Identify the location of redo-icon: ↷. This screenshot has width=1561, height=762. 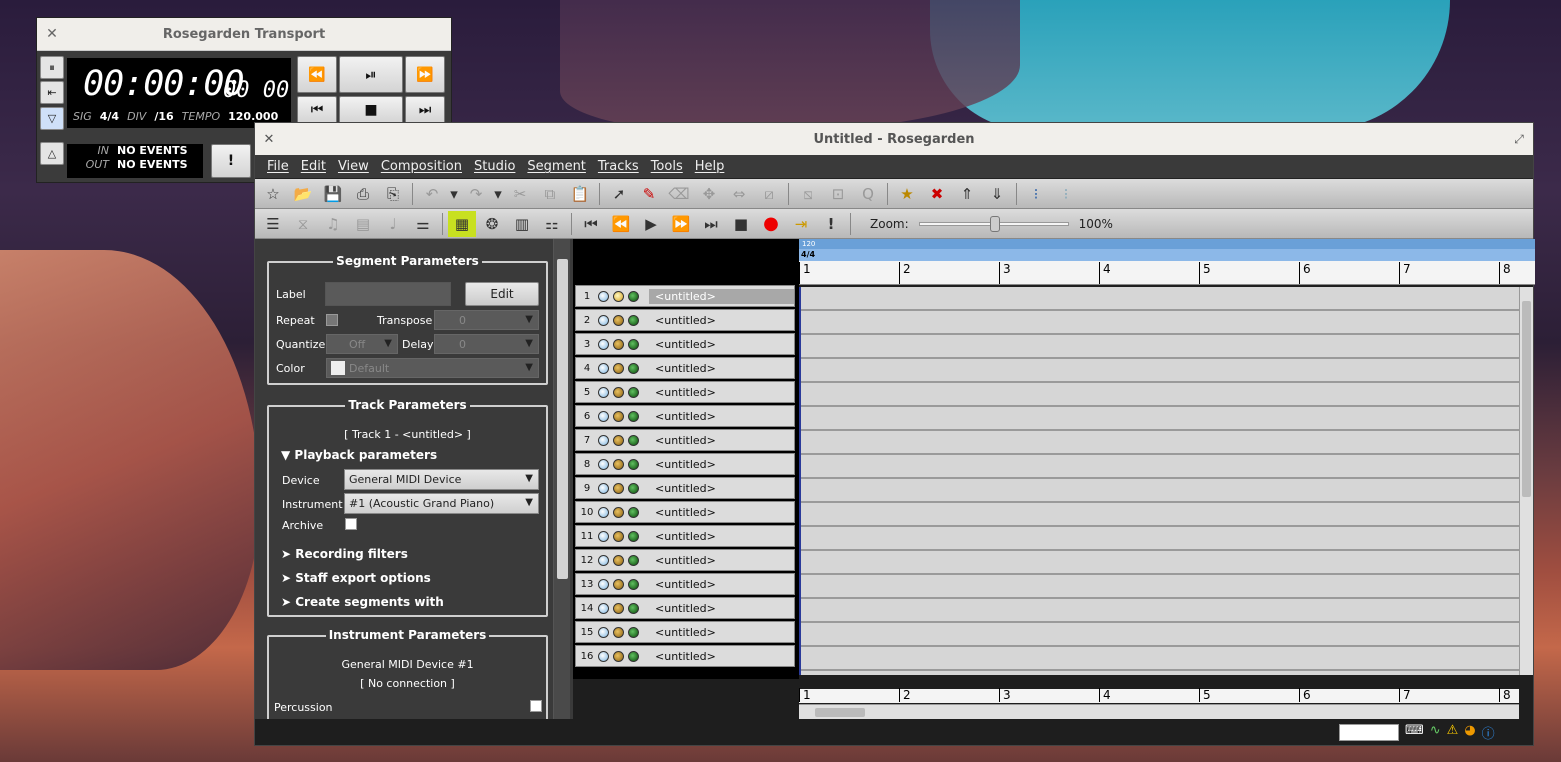
(476, 194).